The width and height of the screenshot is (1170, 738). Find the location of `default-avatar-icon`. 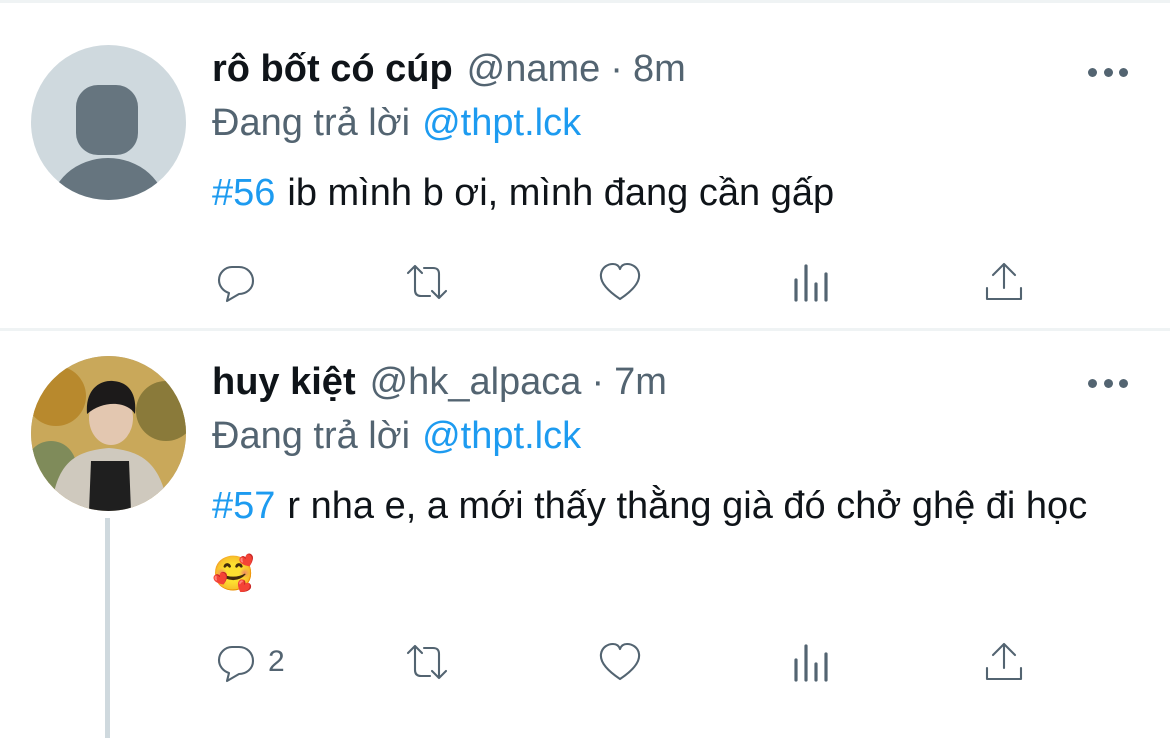

default-avatar-icon is located at coordinates (108, 142).